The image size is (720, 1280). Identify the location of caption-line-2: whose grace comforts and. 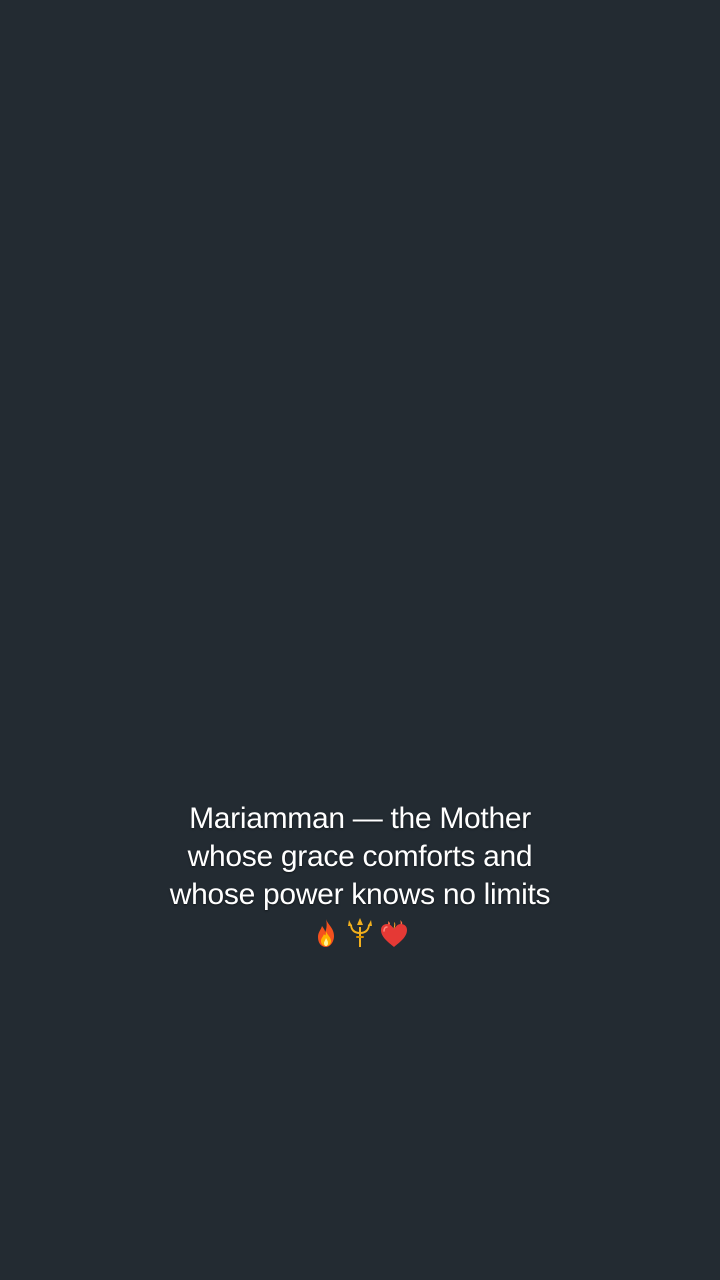
(360, 856).